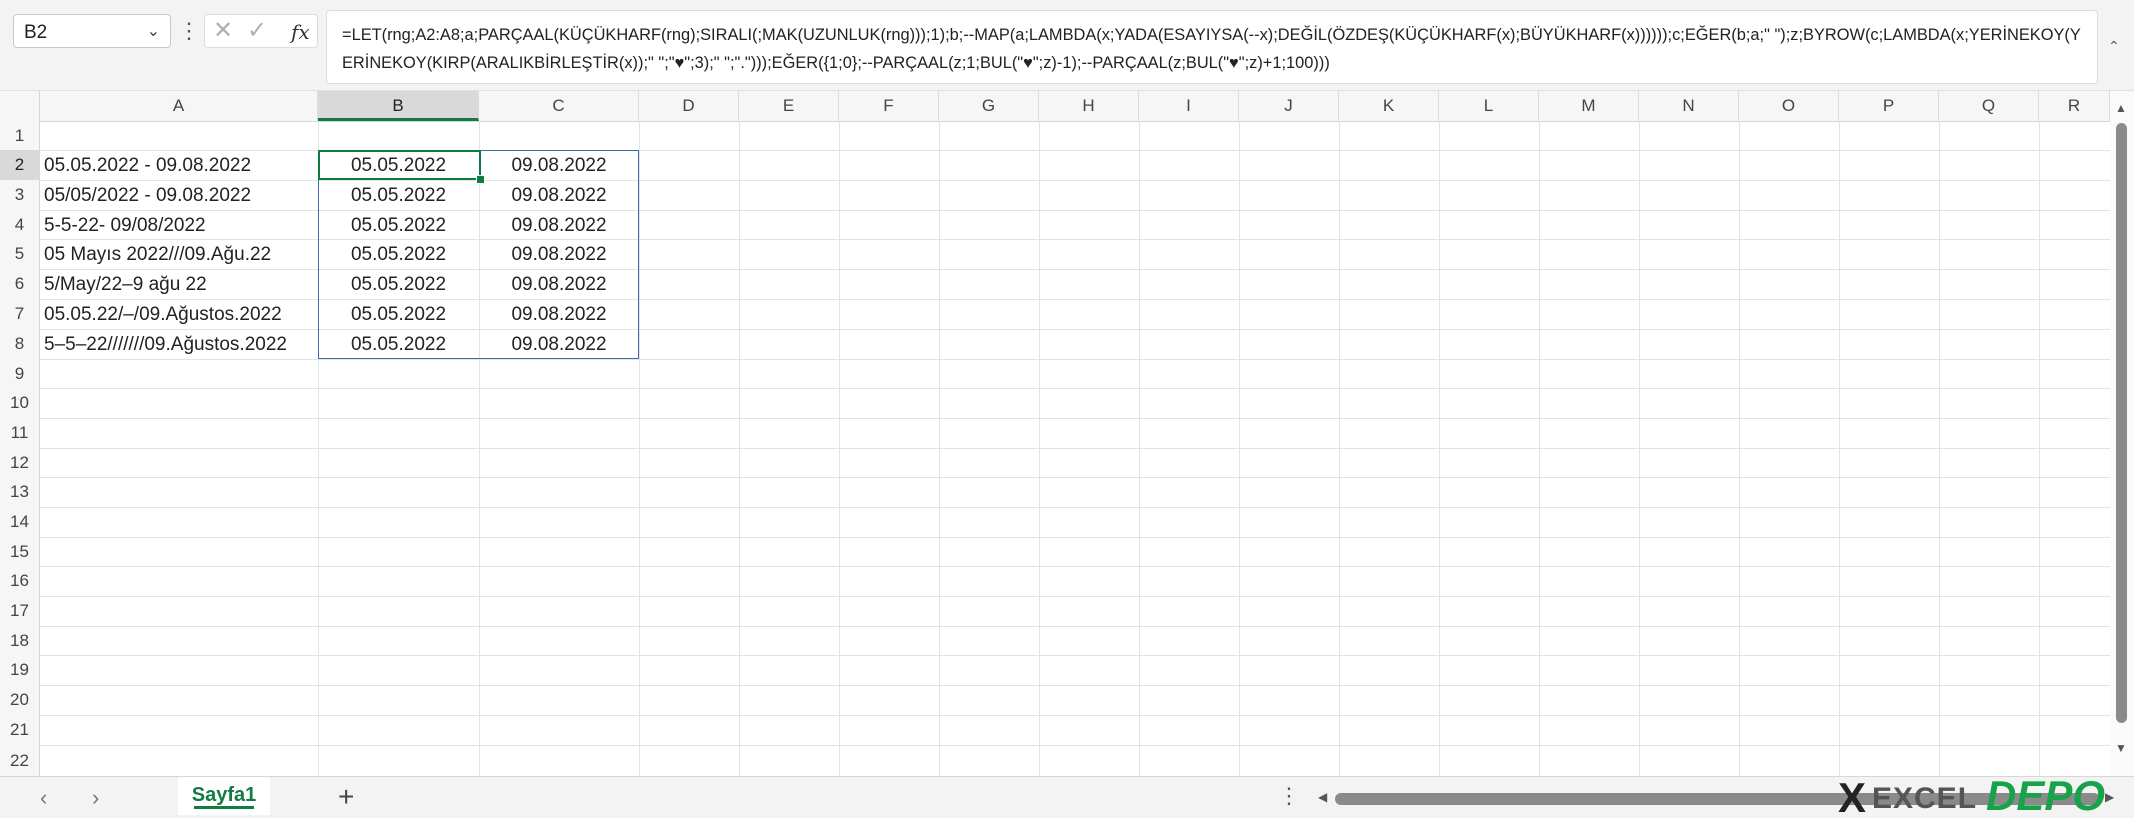 This screenshot has width=2134, height=822. I want to click on cell-a6: 5/May/22–9 ağu 22, so click(125, 284).